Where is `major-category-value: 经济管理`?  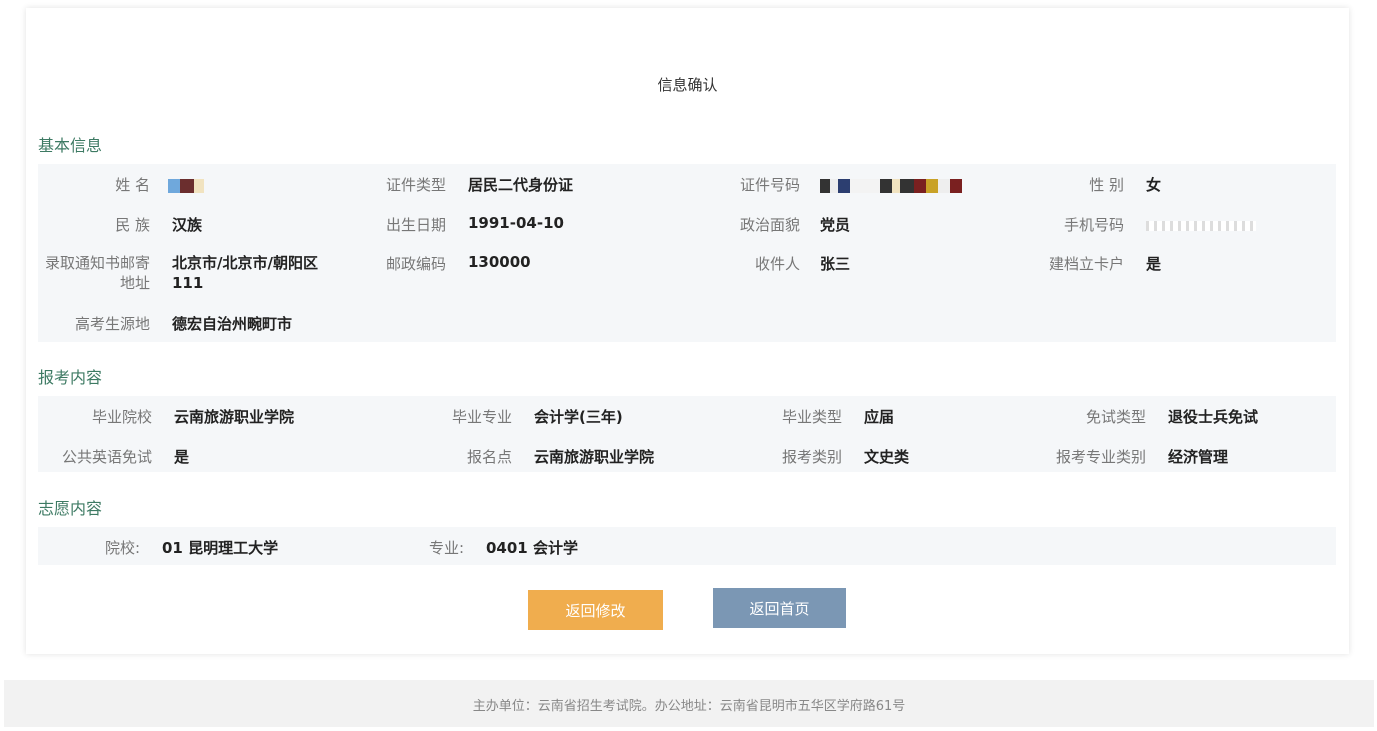
major-category-value: 经济管理 is located at coordinates (1198, 457).